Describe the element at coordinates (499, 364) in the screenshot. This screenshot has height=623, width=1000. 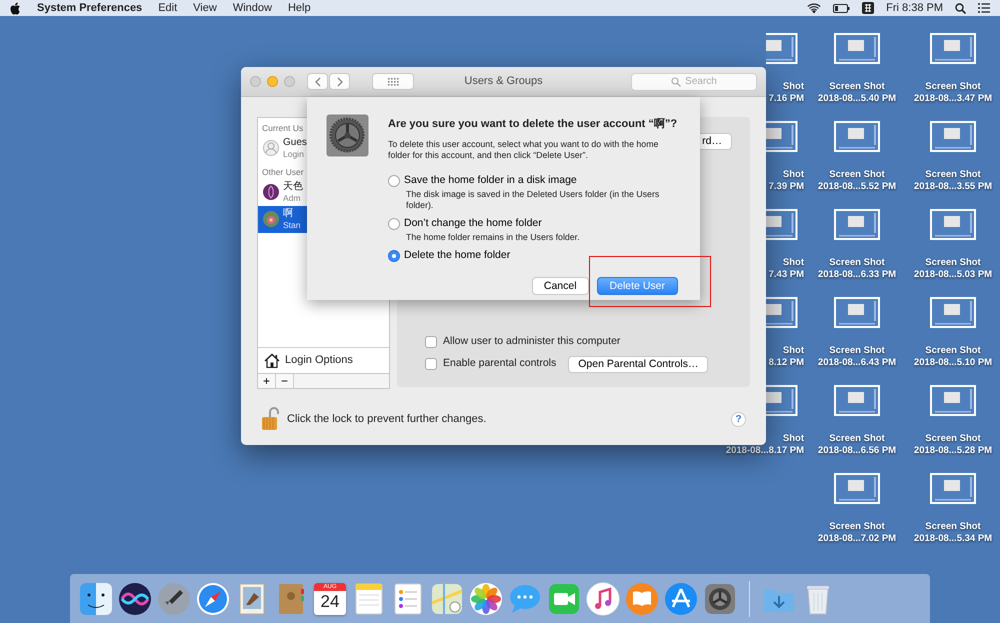
I see `checkbox-label: Enable parental controls` at that location.